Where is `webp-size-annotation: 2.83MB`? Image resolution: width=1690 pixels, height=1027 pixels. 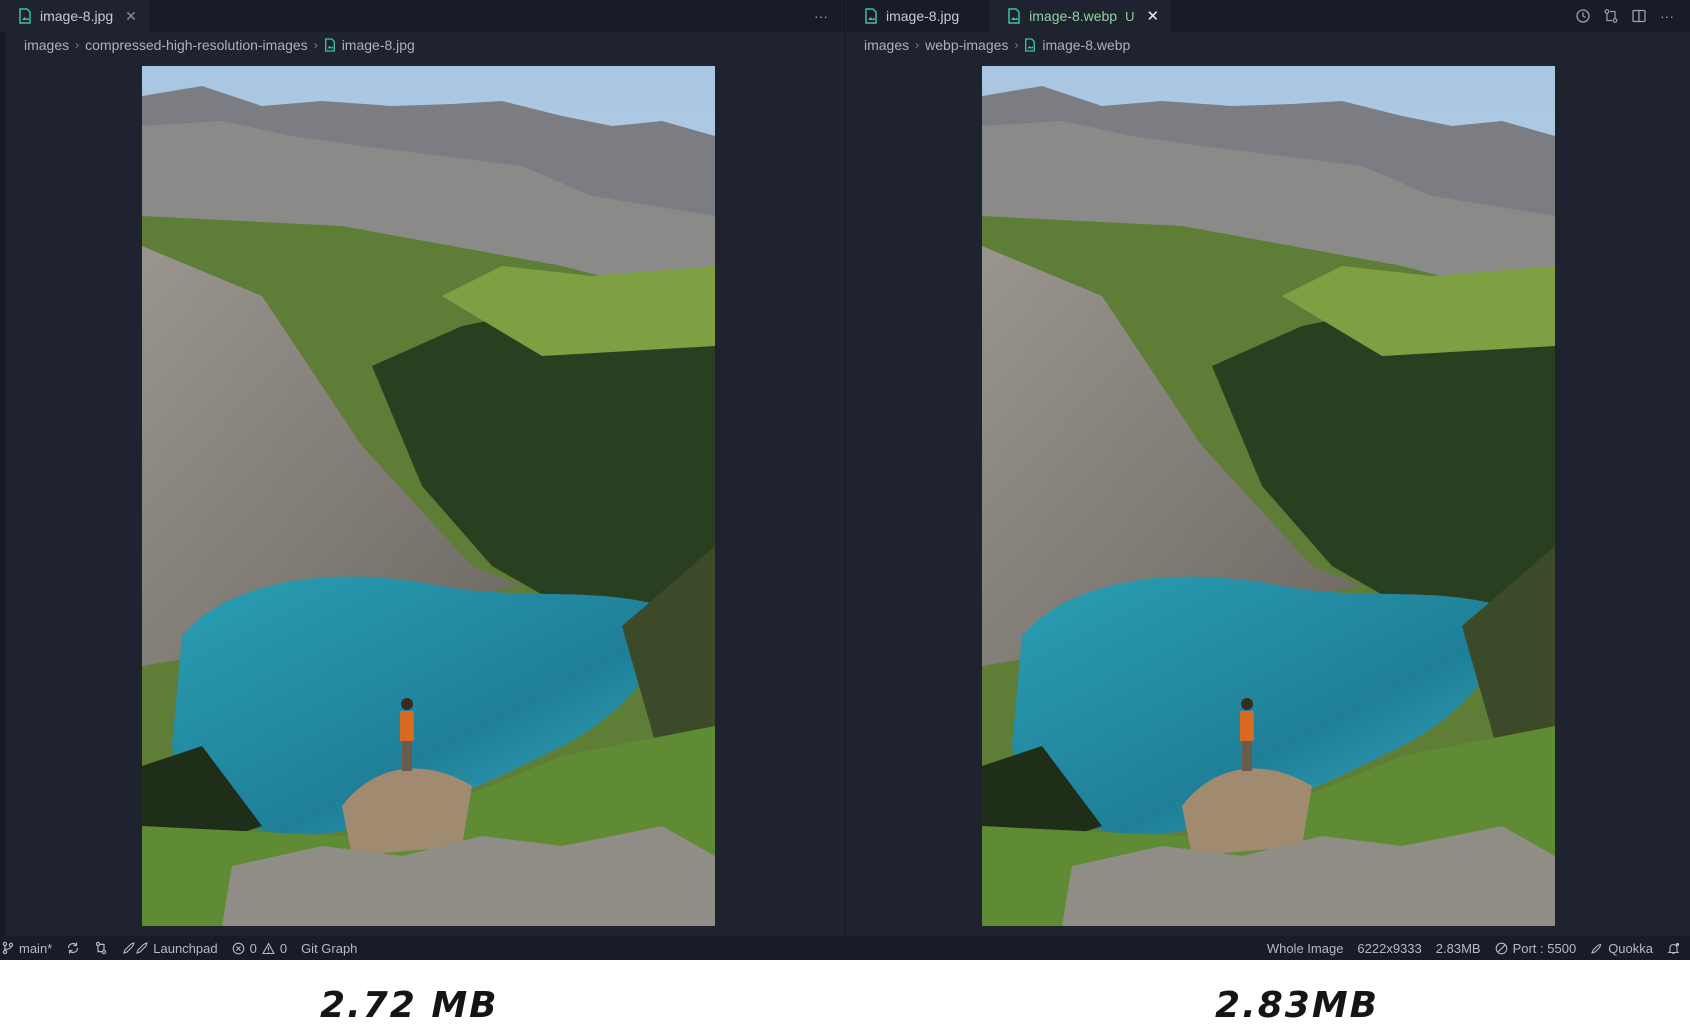 webp-size-annotation: 2.83MB is located at coordinates (1297, 1005).